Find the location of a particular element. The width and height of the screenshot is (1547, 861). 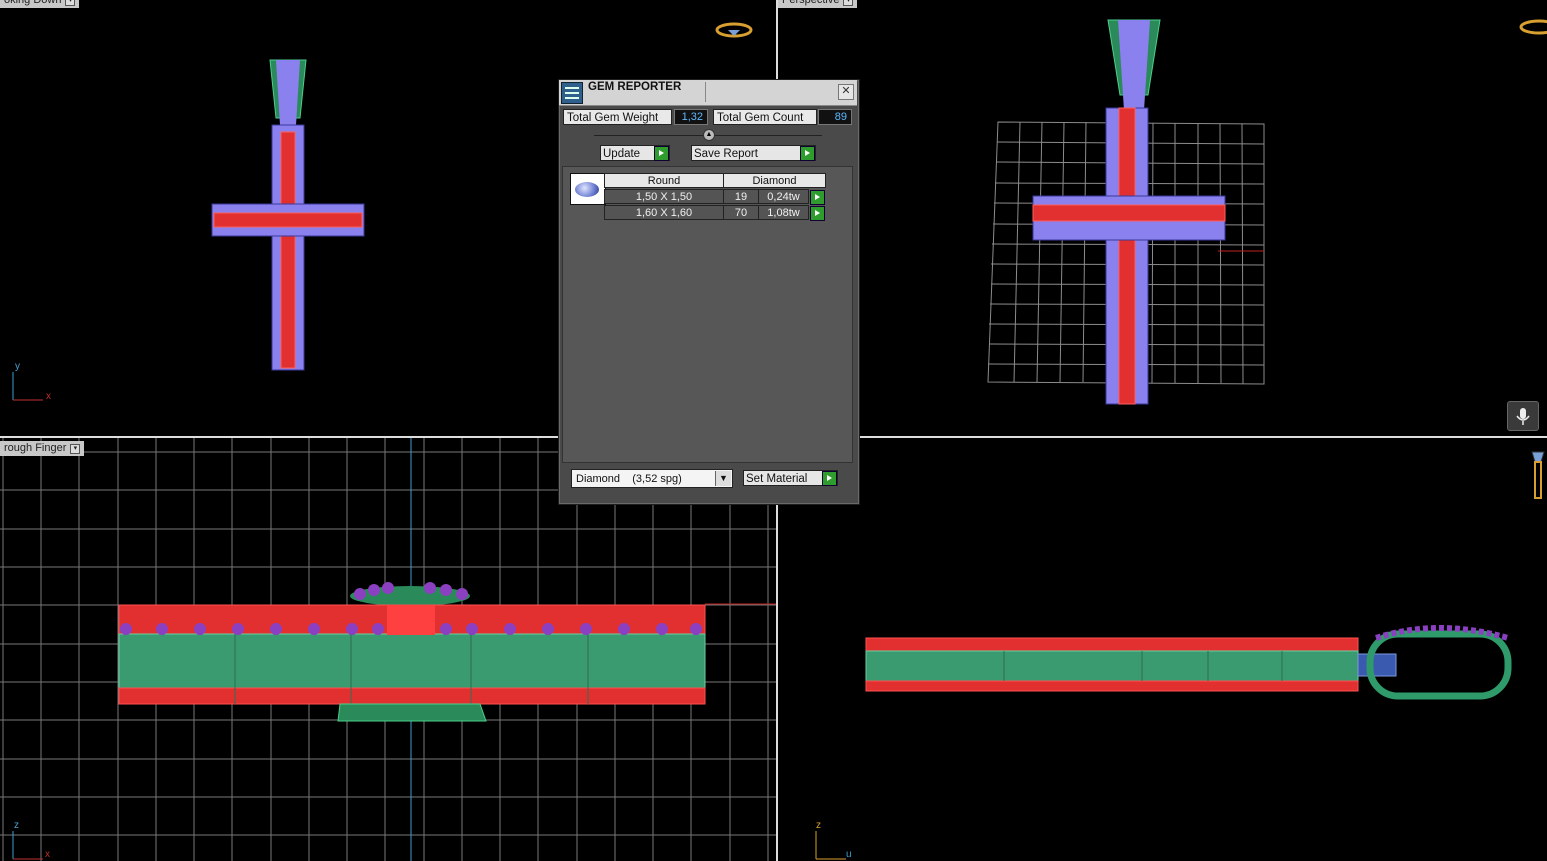

gem-count-cell: 19 is located at coordinates (741, 196).